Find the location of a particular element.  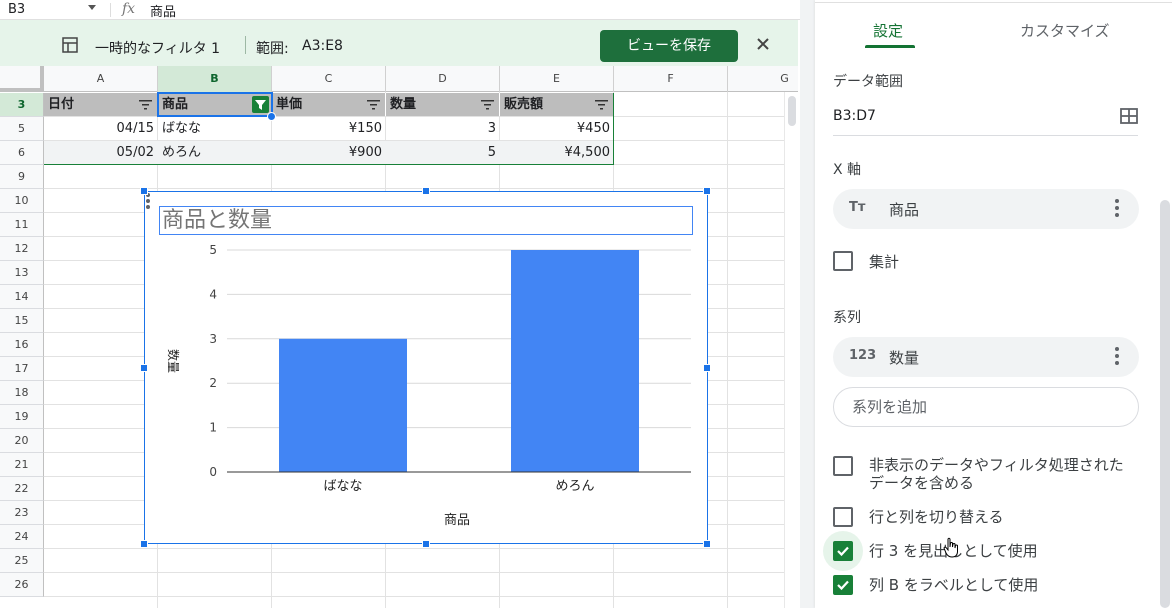

row-header: 14 is located at coordinates (22, 297).